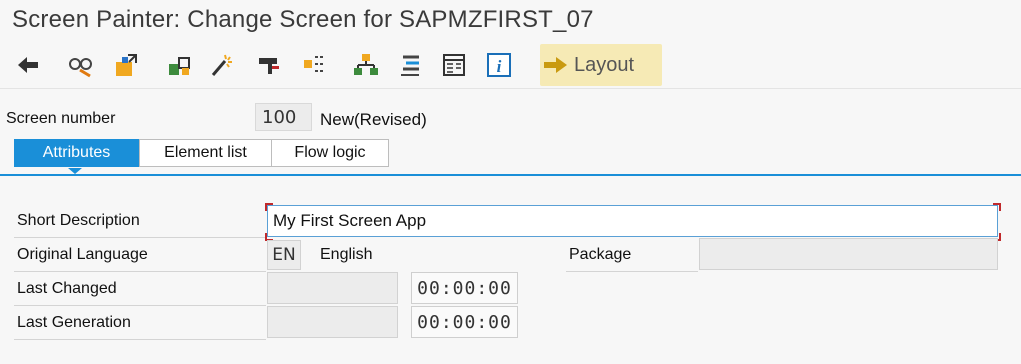 This screenshot has height=364, width=1021. I want to click on list-icon, so click(410, 65).